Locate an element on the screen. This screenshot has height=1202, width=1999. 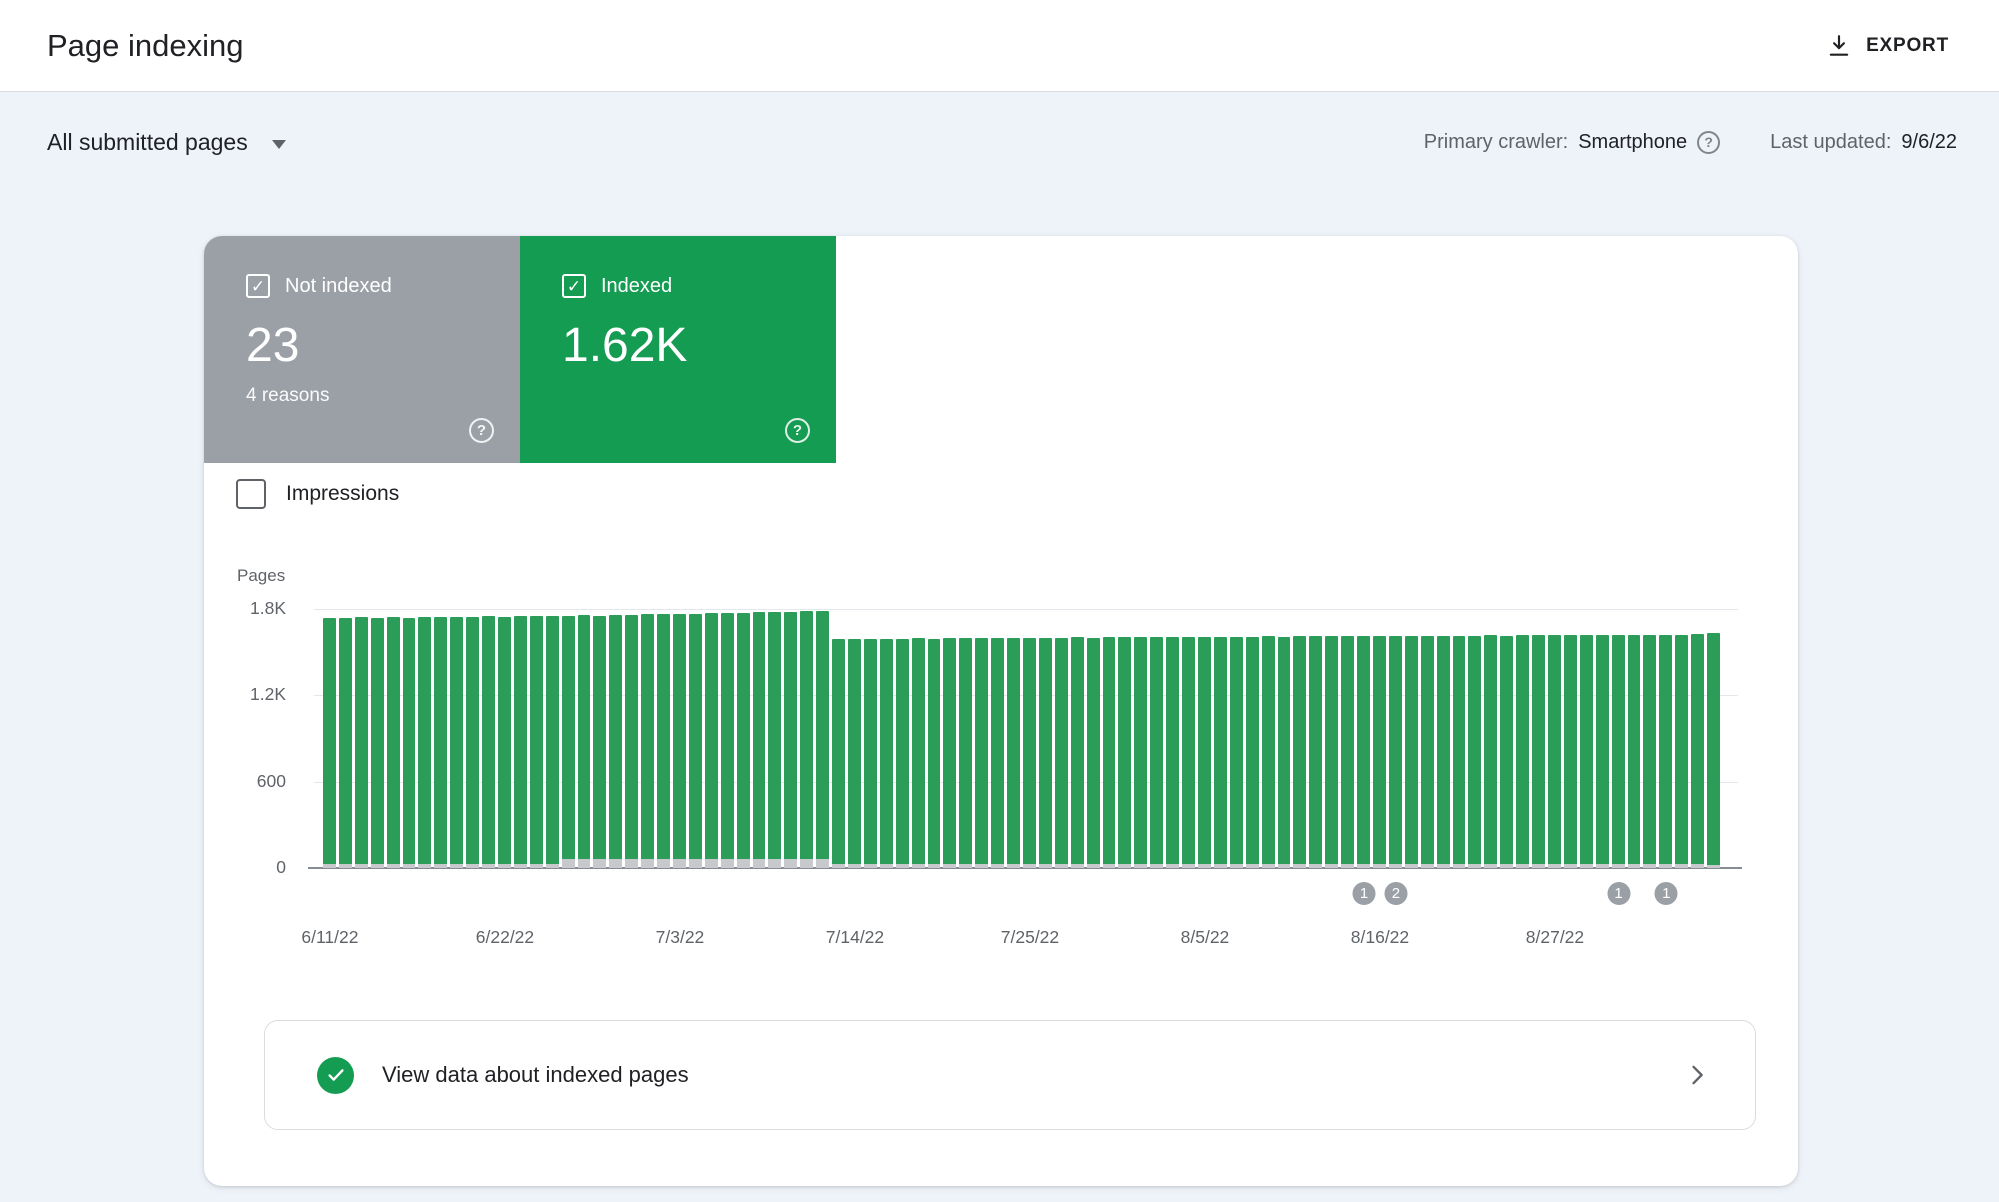
not-indexed-help-icon: ? is located at coordinates (481, 430).